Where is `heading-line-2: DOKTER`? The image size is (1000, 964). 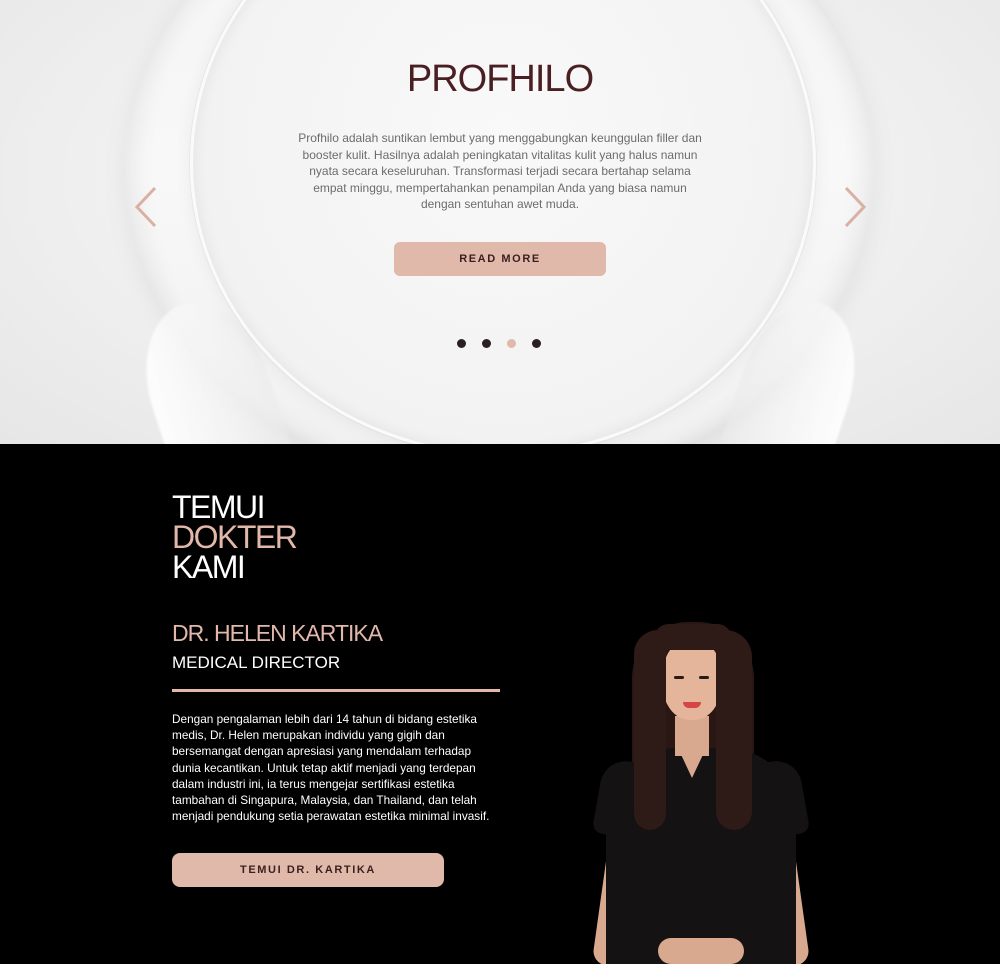 heading-line-2: DOKTER is located at coordinates (235, 537).